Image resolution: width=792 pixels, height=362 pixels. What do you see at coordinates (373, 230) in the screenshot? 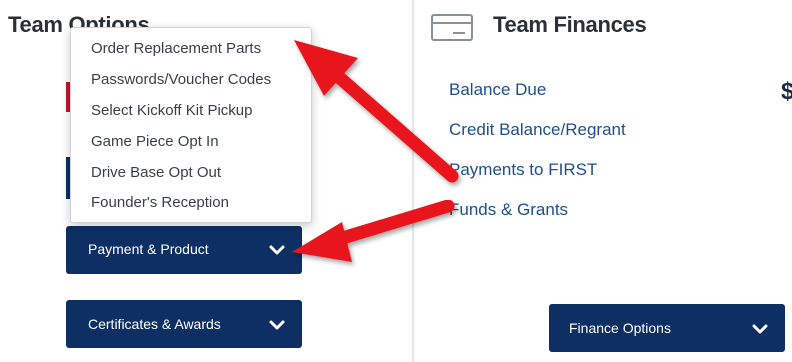
I see `arrow-to-payment-product` at bounding box center [373, 230].